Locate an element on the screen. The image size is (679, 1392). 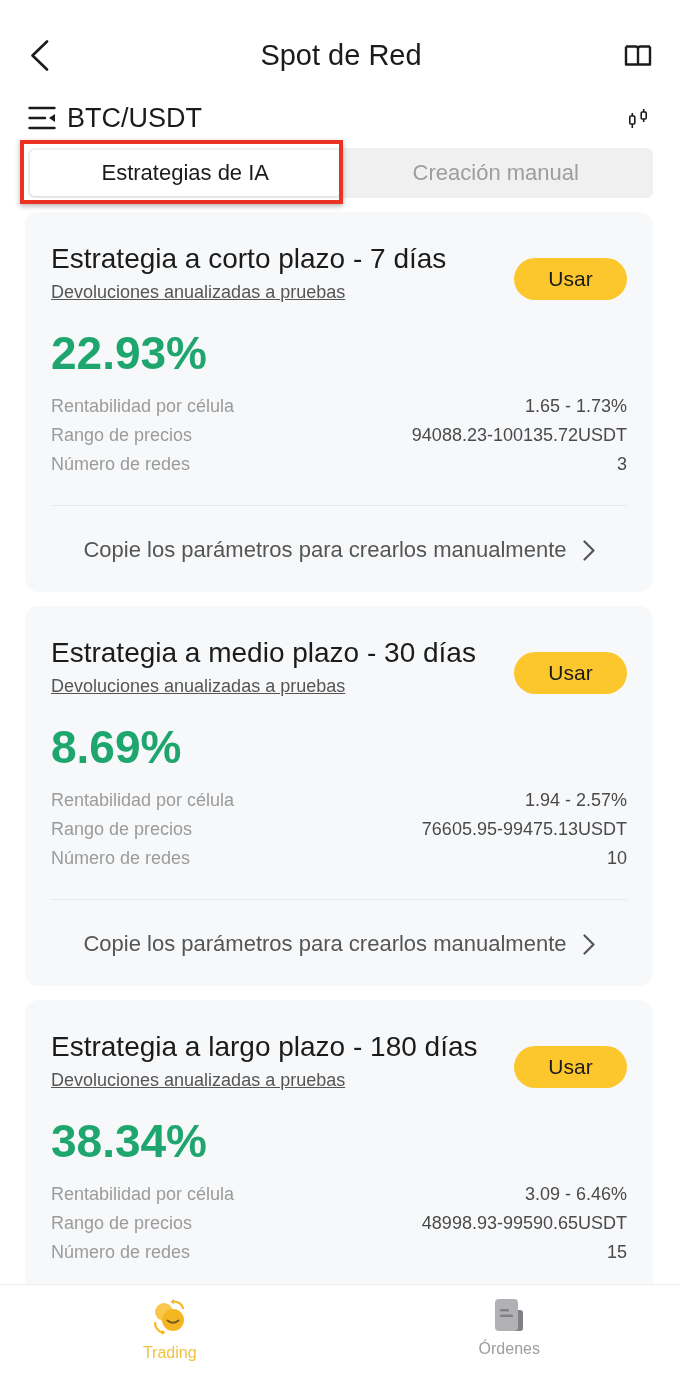
strategy-title: Estrategia a corto plazo - 7 días is located at coordinates (249, 259).